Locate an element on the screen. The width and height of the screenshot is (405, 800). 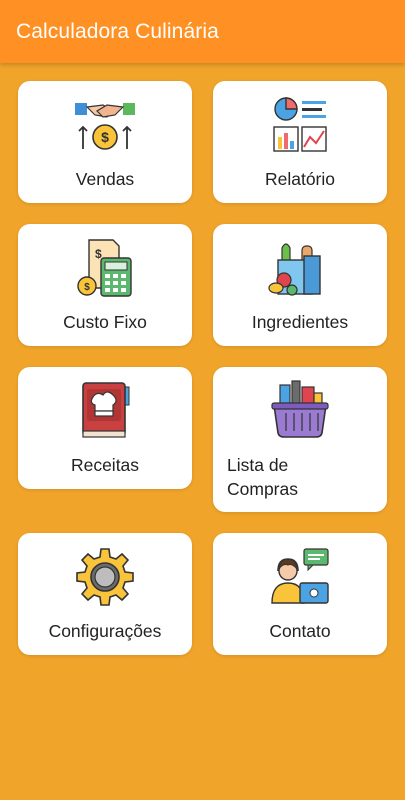
receitas-button: Receitas is located at coordinates (105, 428).